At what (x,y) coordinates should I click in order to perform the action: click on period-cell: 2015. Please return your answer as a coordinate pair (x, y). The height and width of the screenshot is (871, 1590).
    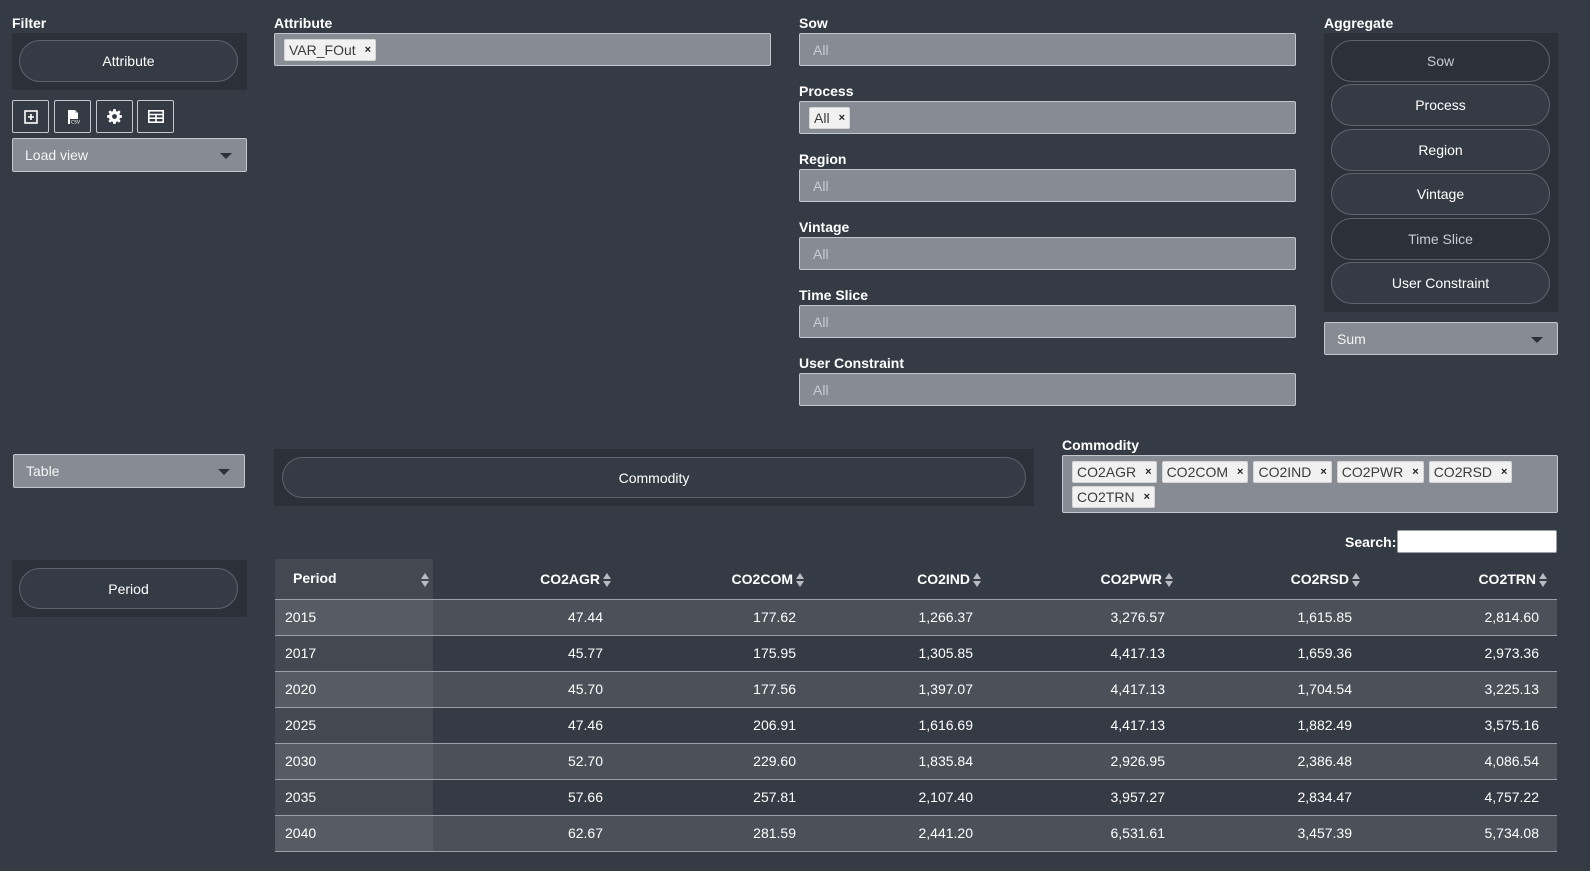
    Looking at the image, I should click on (354, 617).